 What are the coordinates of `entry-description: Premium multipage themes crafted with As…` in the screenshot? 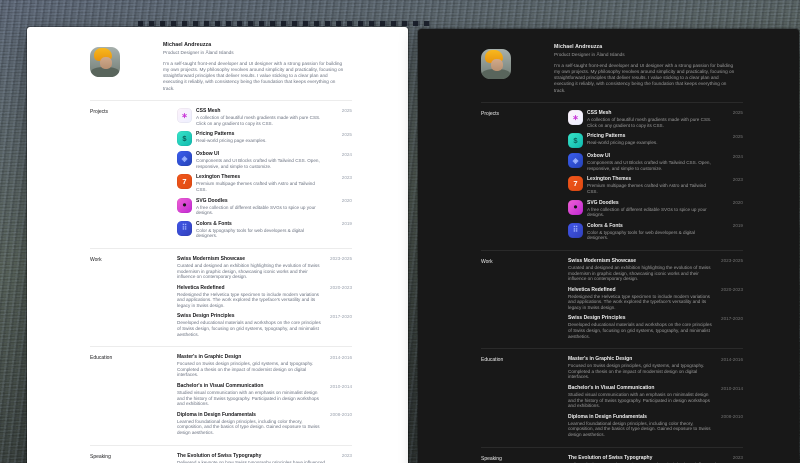 It's located at (646, 188).